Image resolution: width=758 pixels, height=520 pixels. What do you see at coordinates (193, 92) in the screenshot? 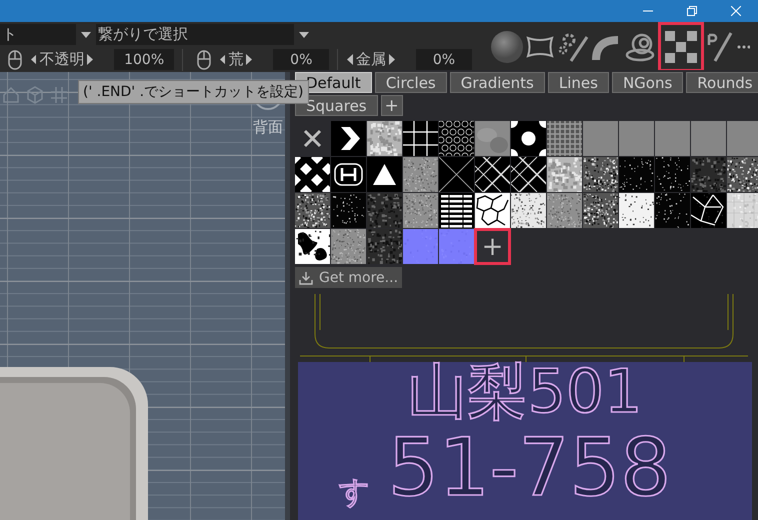
I see `shortcut-tooltip: (' .END' .でショートカットを設定)` at bounding box center [193, 92].